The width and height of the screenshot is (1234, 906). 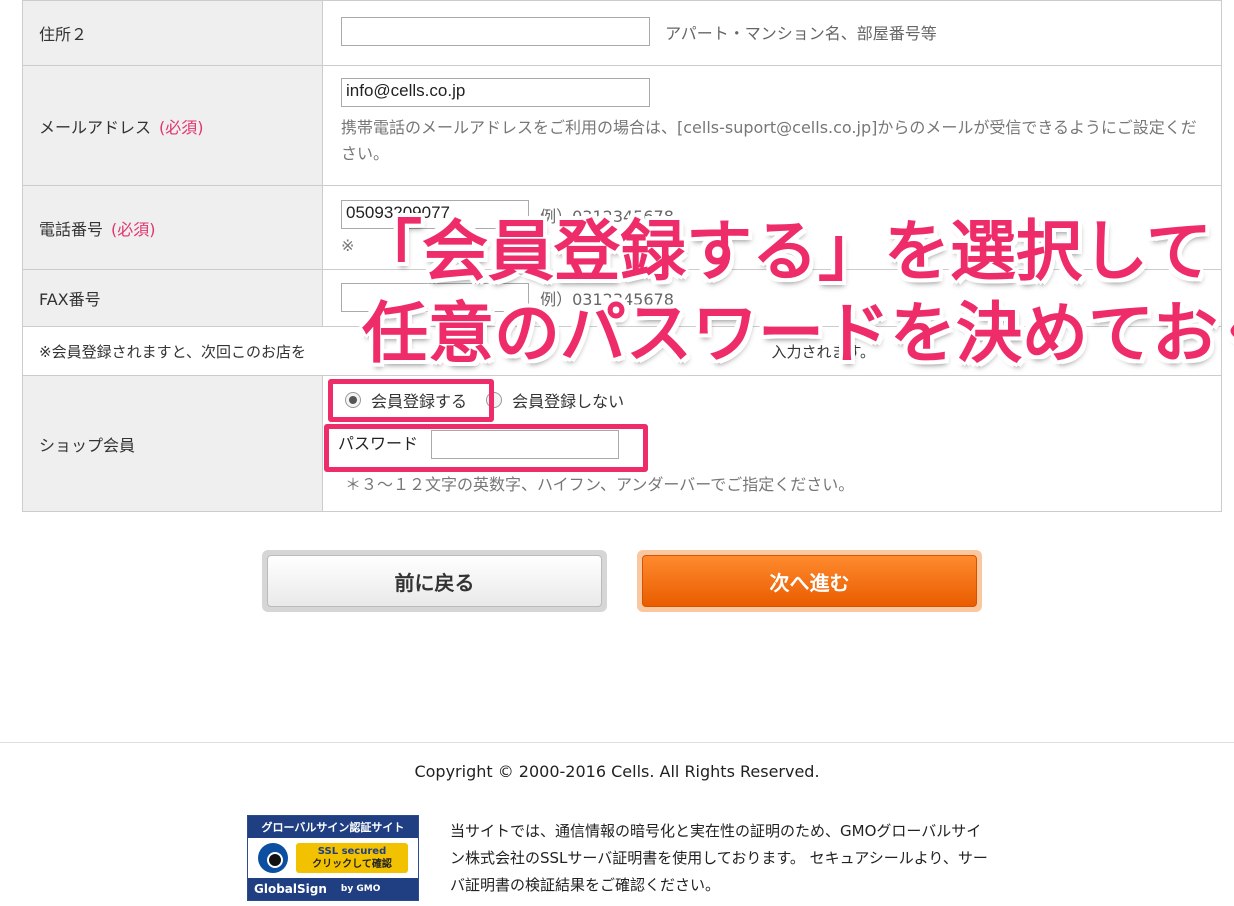 I want to click on register-option-highlight, so click(x=411, y=400).